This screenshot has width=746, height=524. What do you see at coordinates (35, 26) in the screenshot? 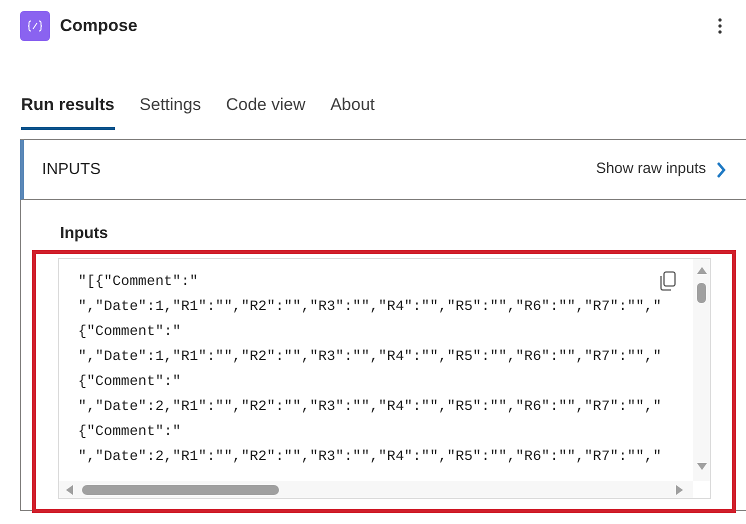
I see `compose-action-icon` at bounding box center [35, 26].